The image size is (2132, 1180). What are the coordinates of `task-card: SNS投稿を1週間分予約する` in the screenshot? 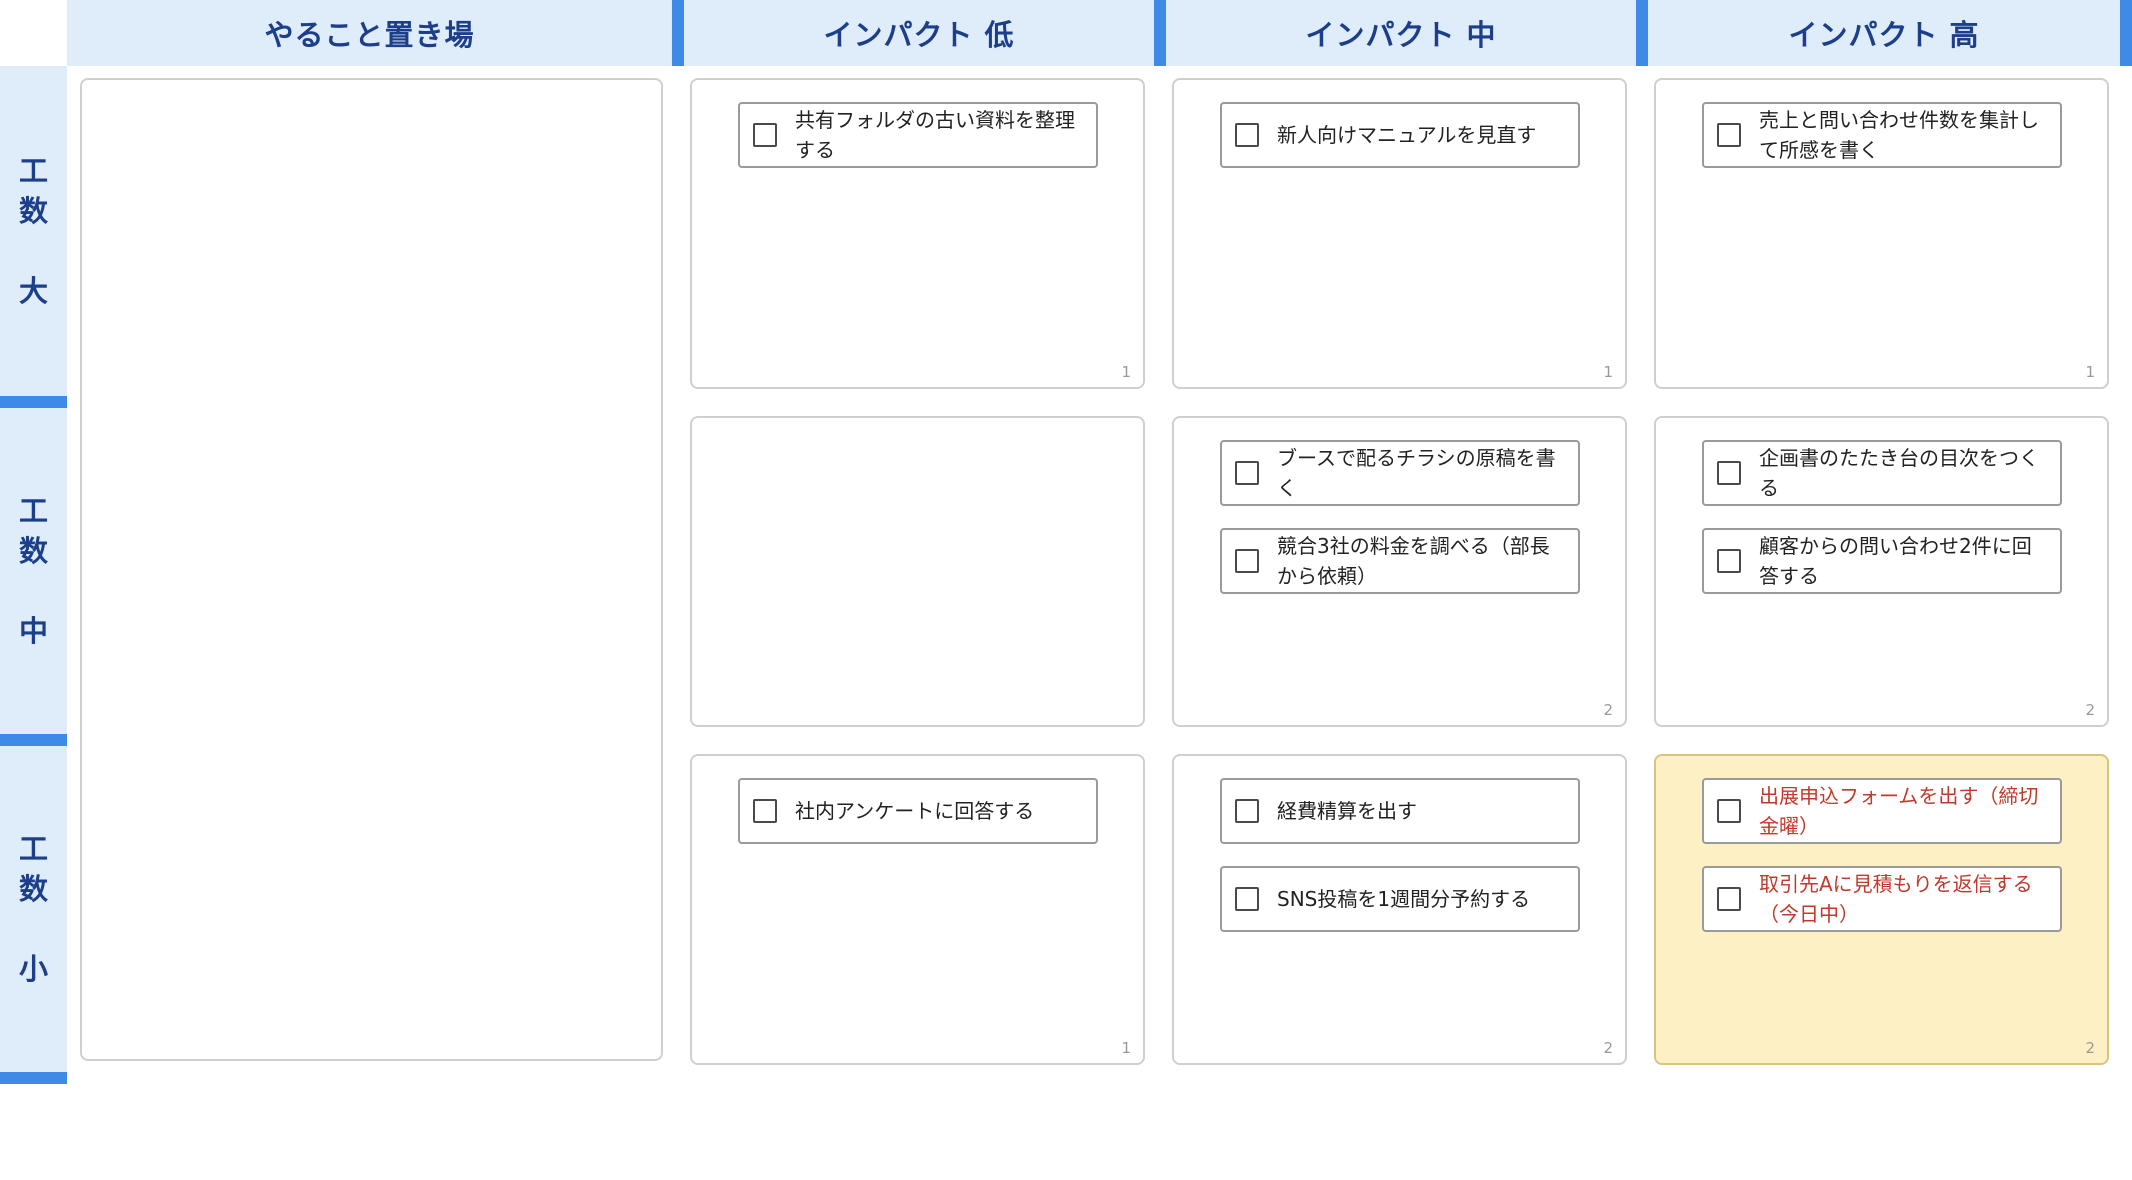 It's located at (1400, 899).